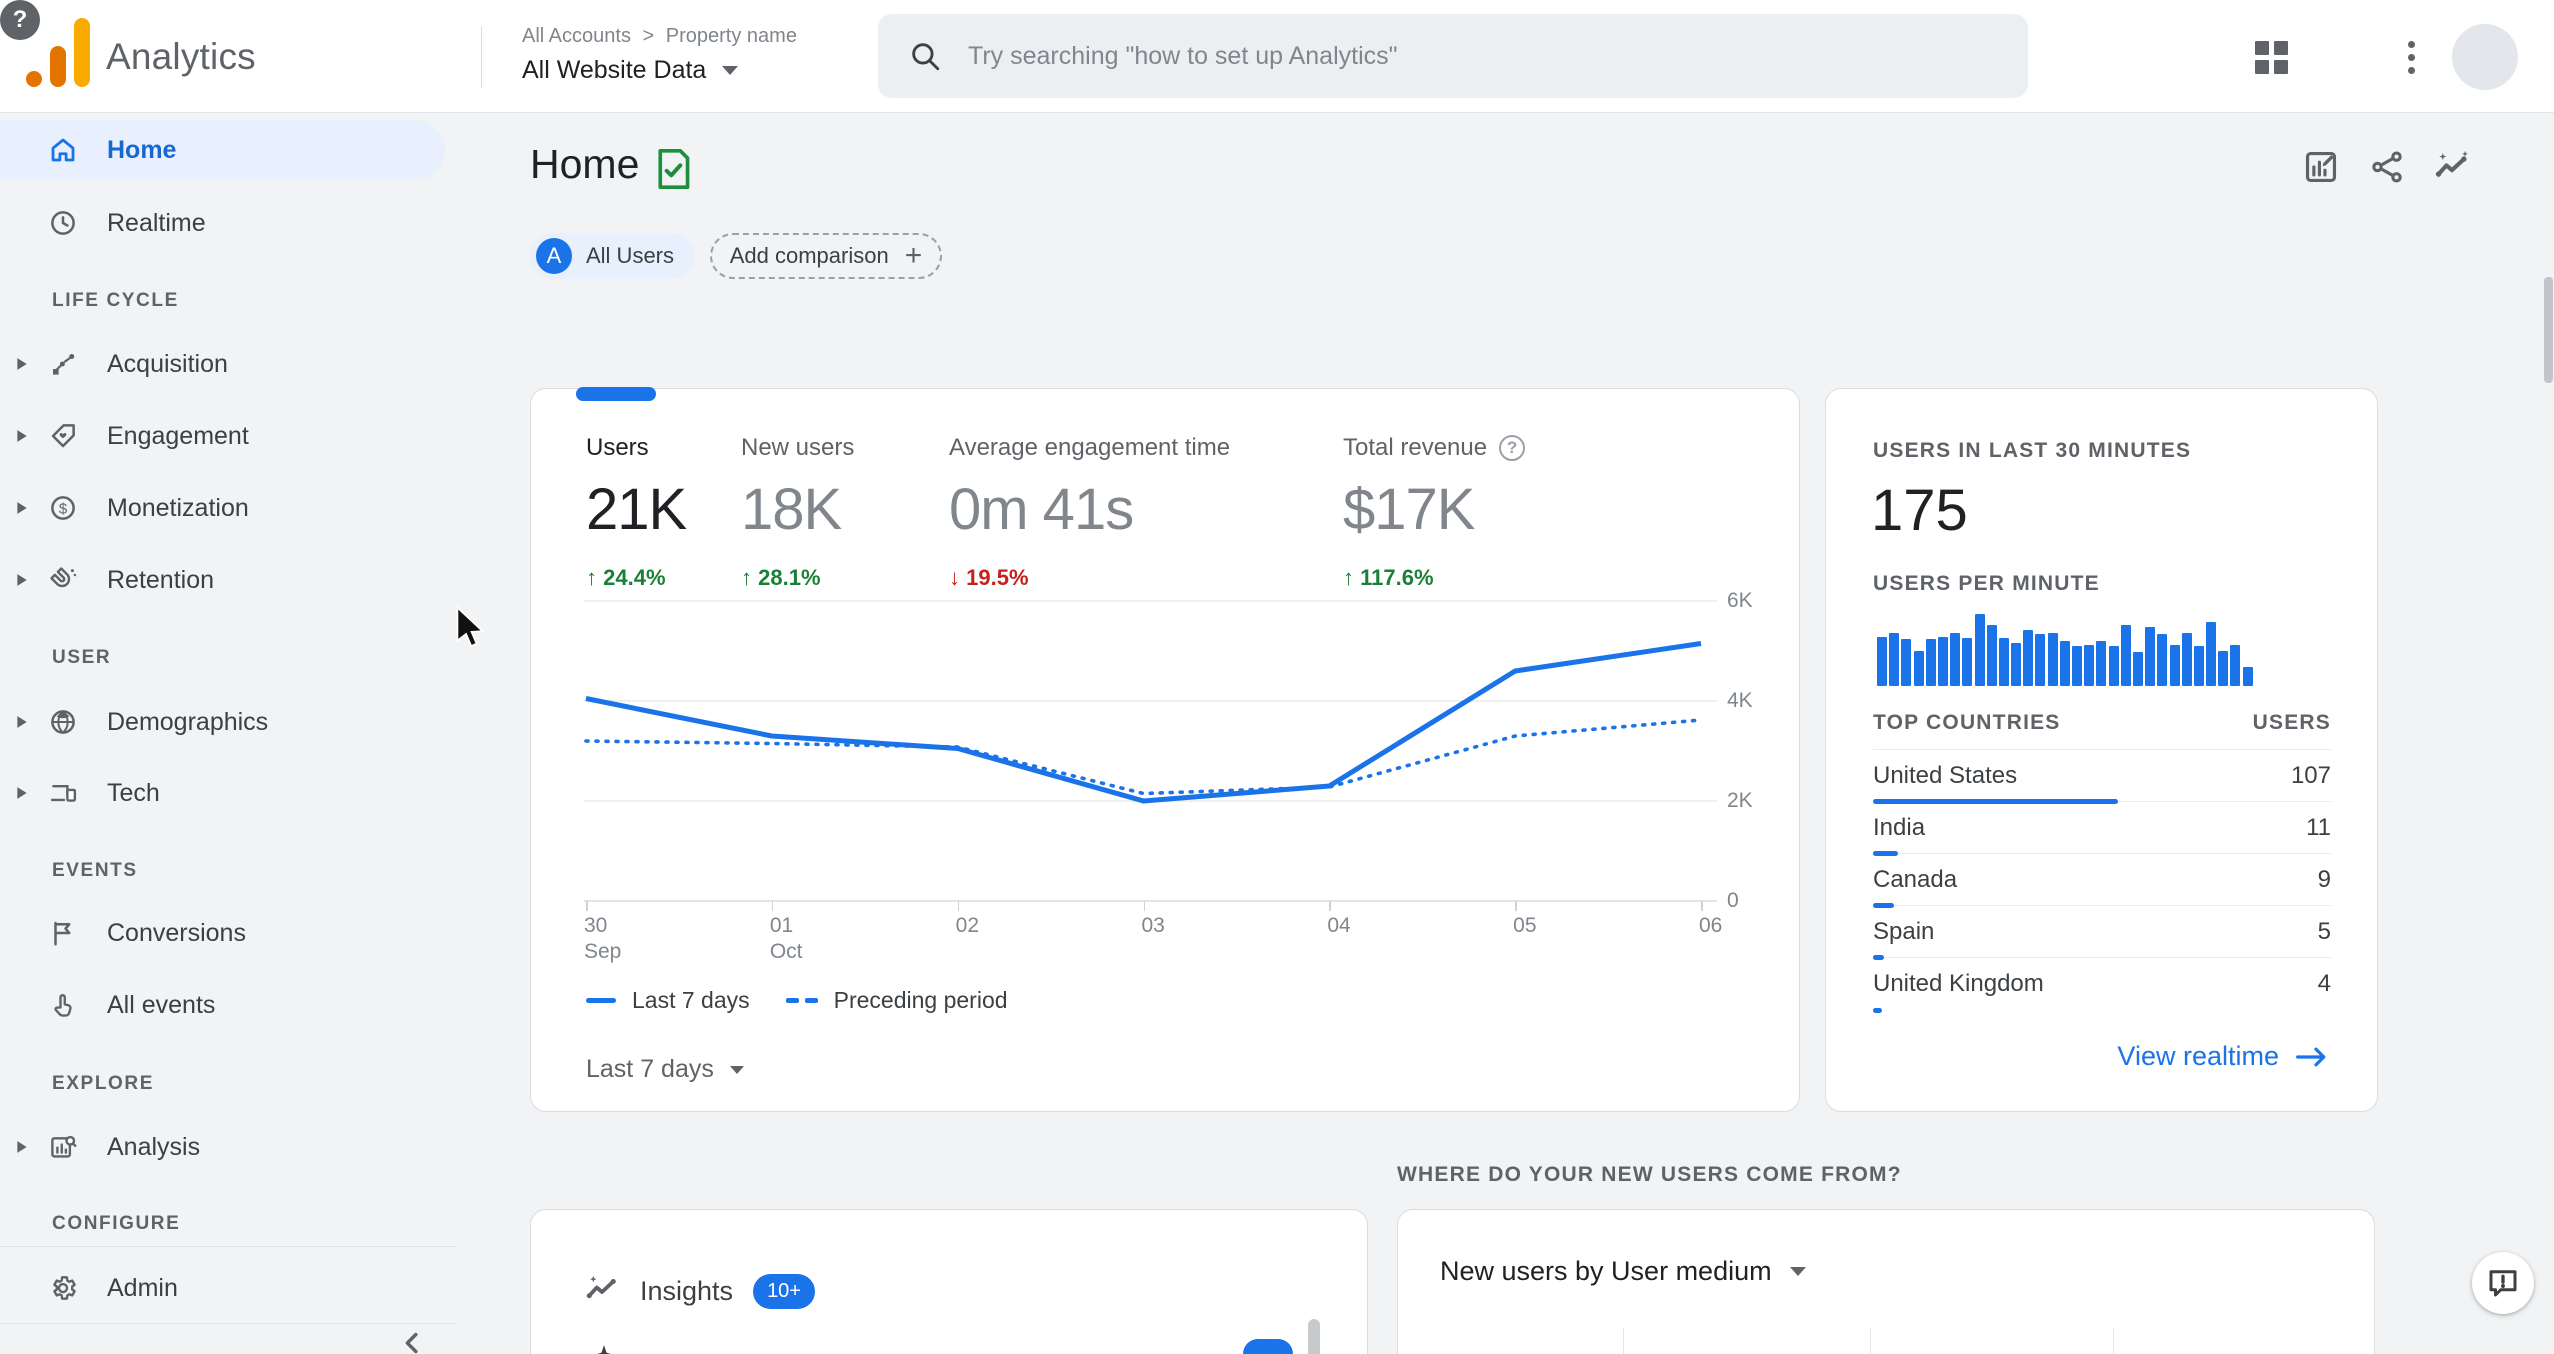 The image size is (2554, 1354). I want to click on table-row: Canada 9, so click(2102, 881).